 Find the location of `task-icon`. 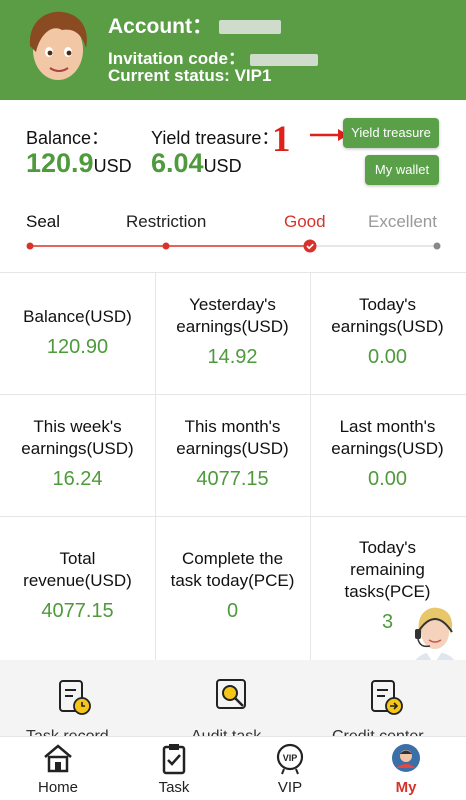

task-icon is located at coordinates (174, 759).